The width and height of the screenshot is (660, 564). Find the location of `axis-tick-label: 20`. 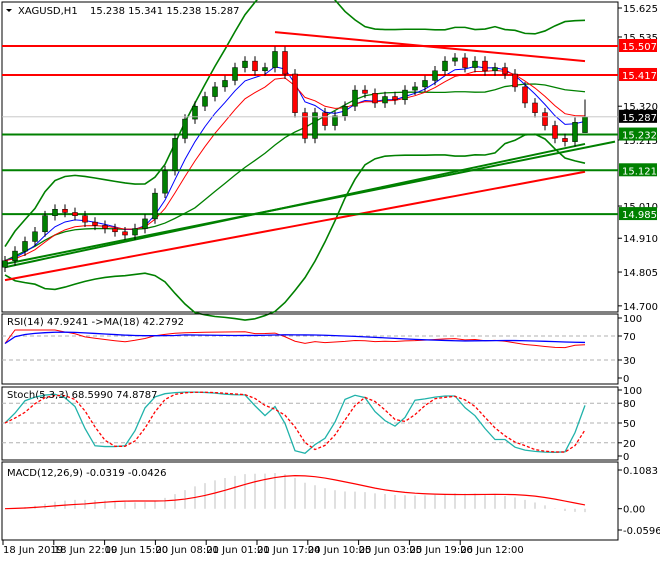

axis-tick-label: 20 is located at coordinates (629, 444).